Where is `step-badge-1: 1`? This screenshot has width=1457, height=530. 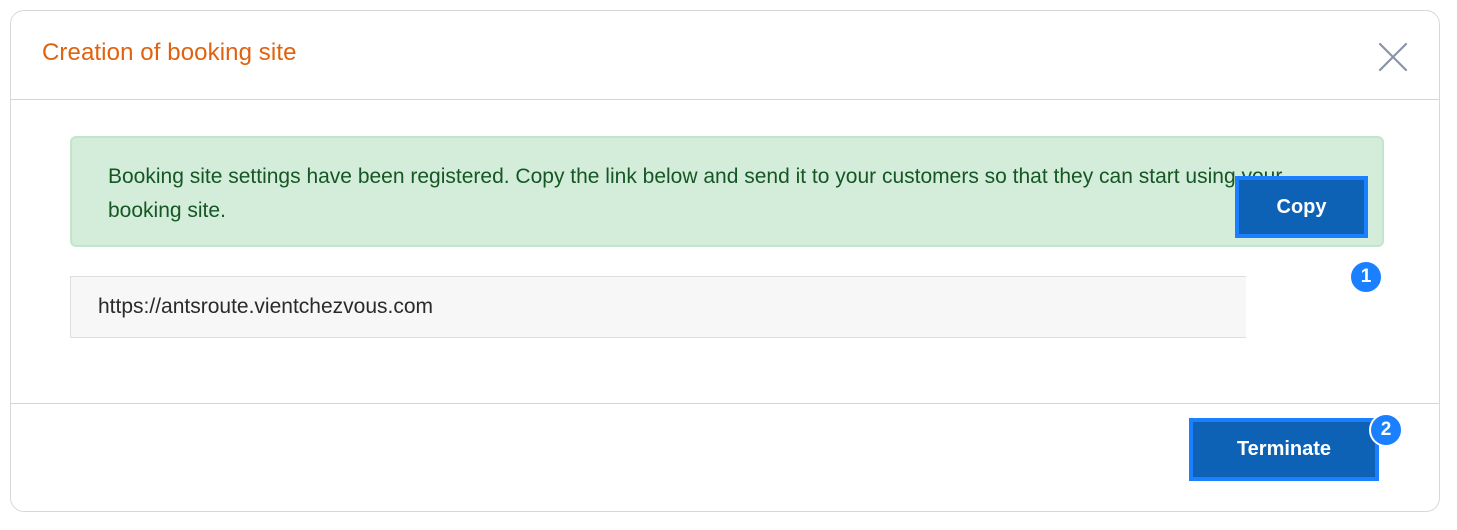 step-badge-1: 1 is located at coordinates (1366, 277).